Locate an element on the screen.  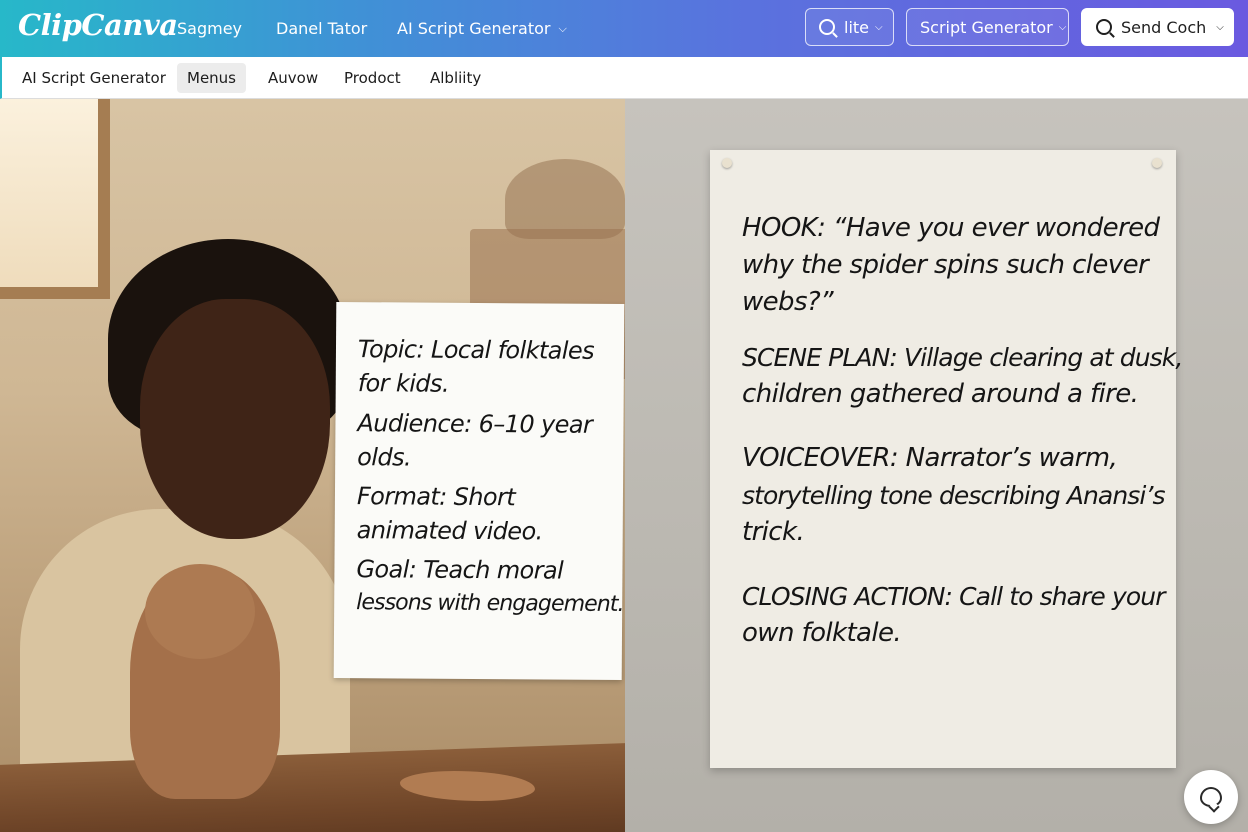
topnav-item-label: Danel Tator is located at coordinates (322, 28).